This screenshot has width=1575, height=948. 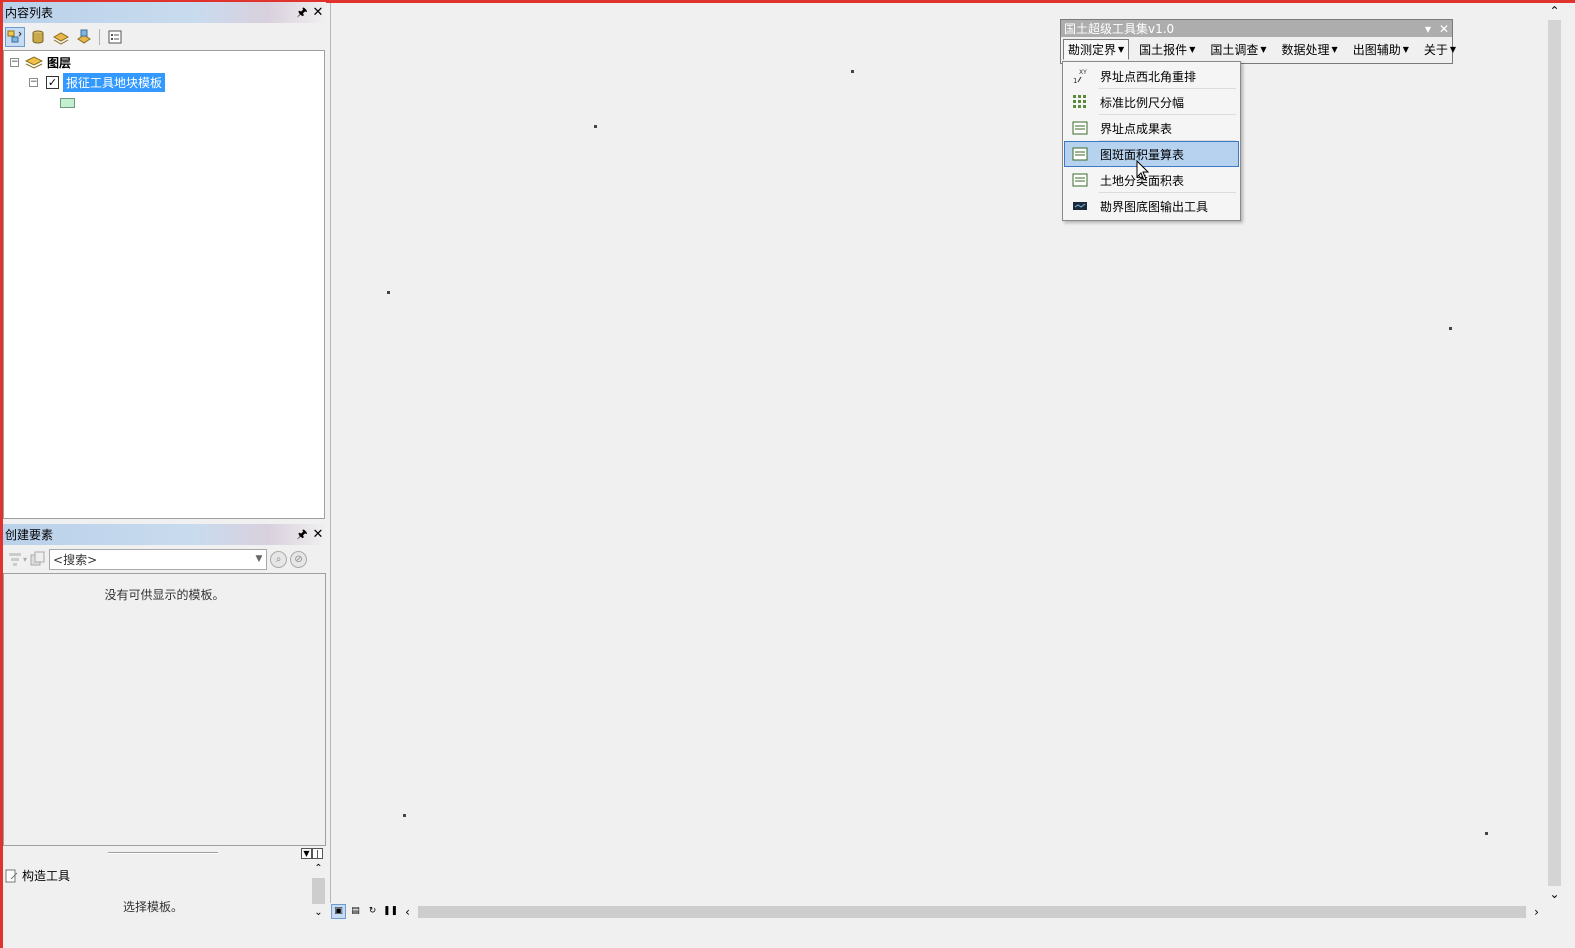 What do you see at coordinates (164, 892) in the screenshot?
I see `construct-tools-panel: 构造工具 选择模板。 ⌃ ⌄` at bounding box center [164, 892].